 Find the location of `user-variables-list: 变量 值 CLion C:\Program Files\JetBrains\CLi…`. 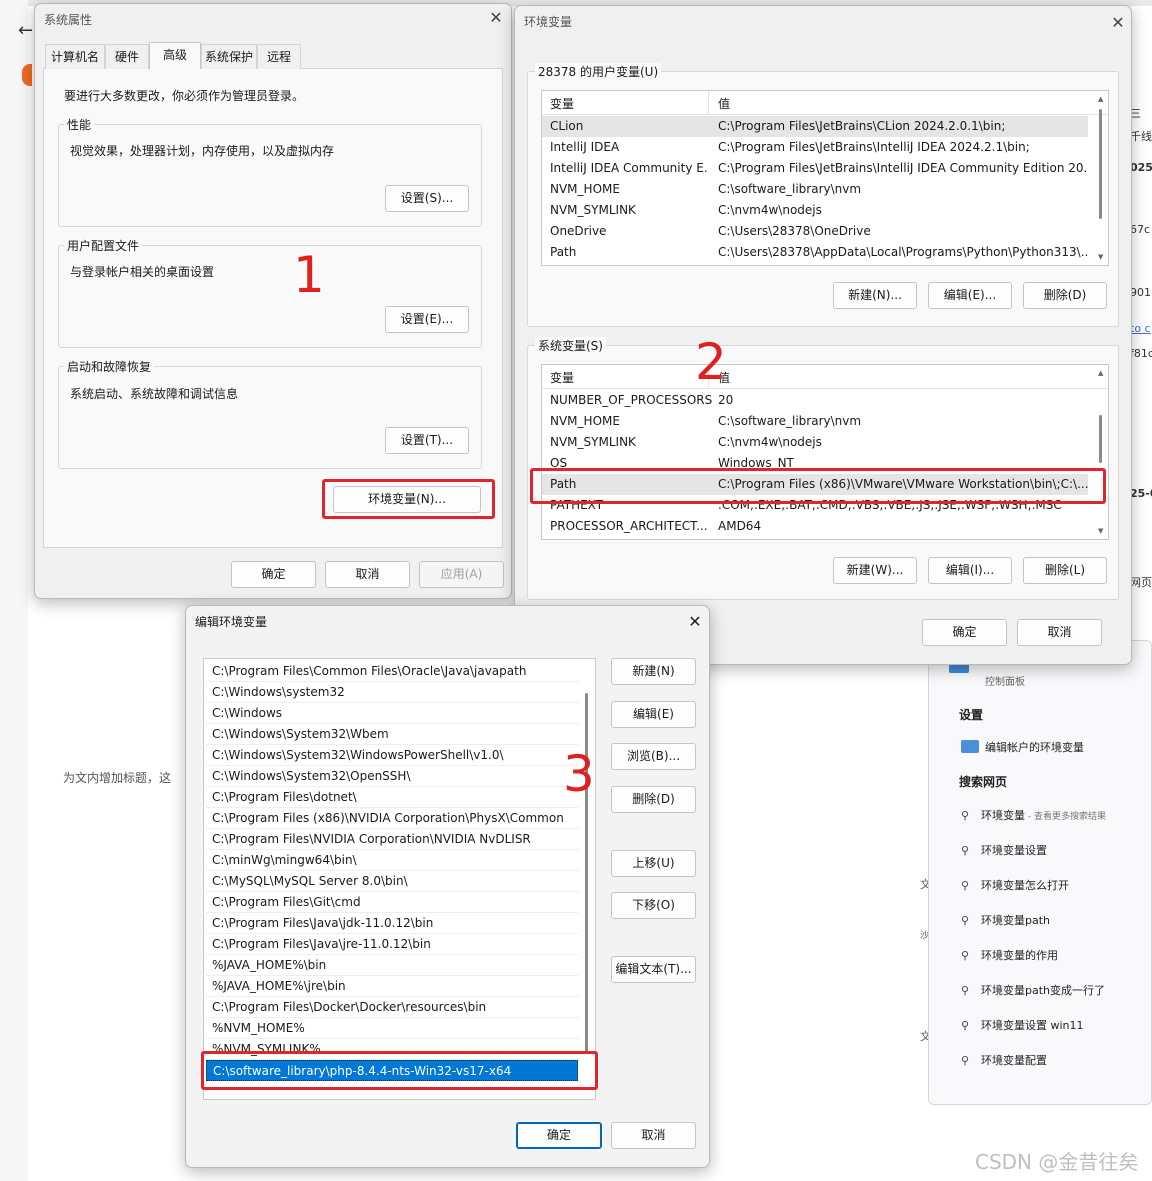

user-variables-list: 变量 值 CLion C:\Program Files\JetBrains\CLi… is located at coordinates (825, 178).